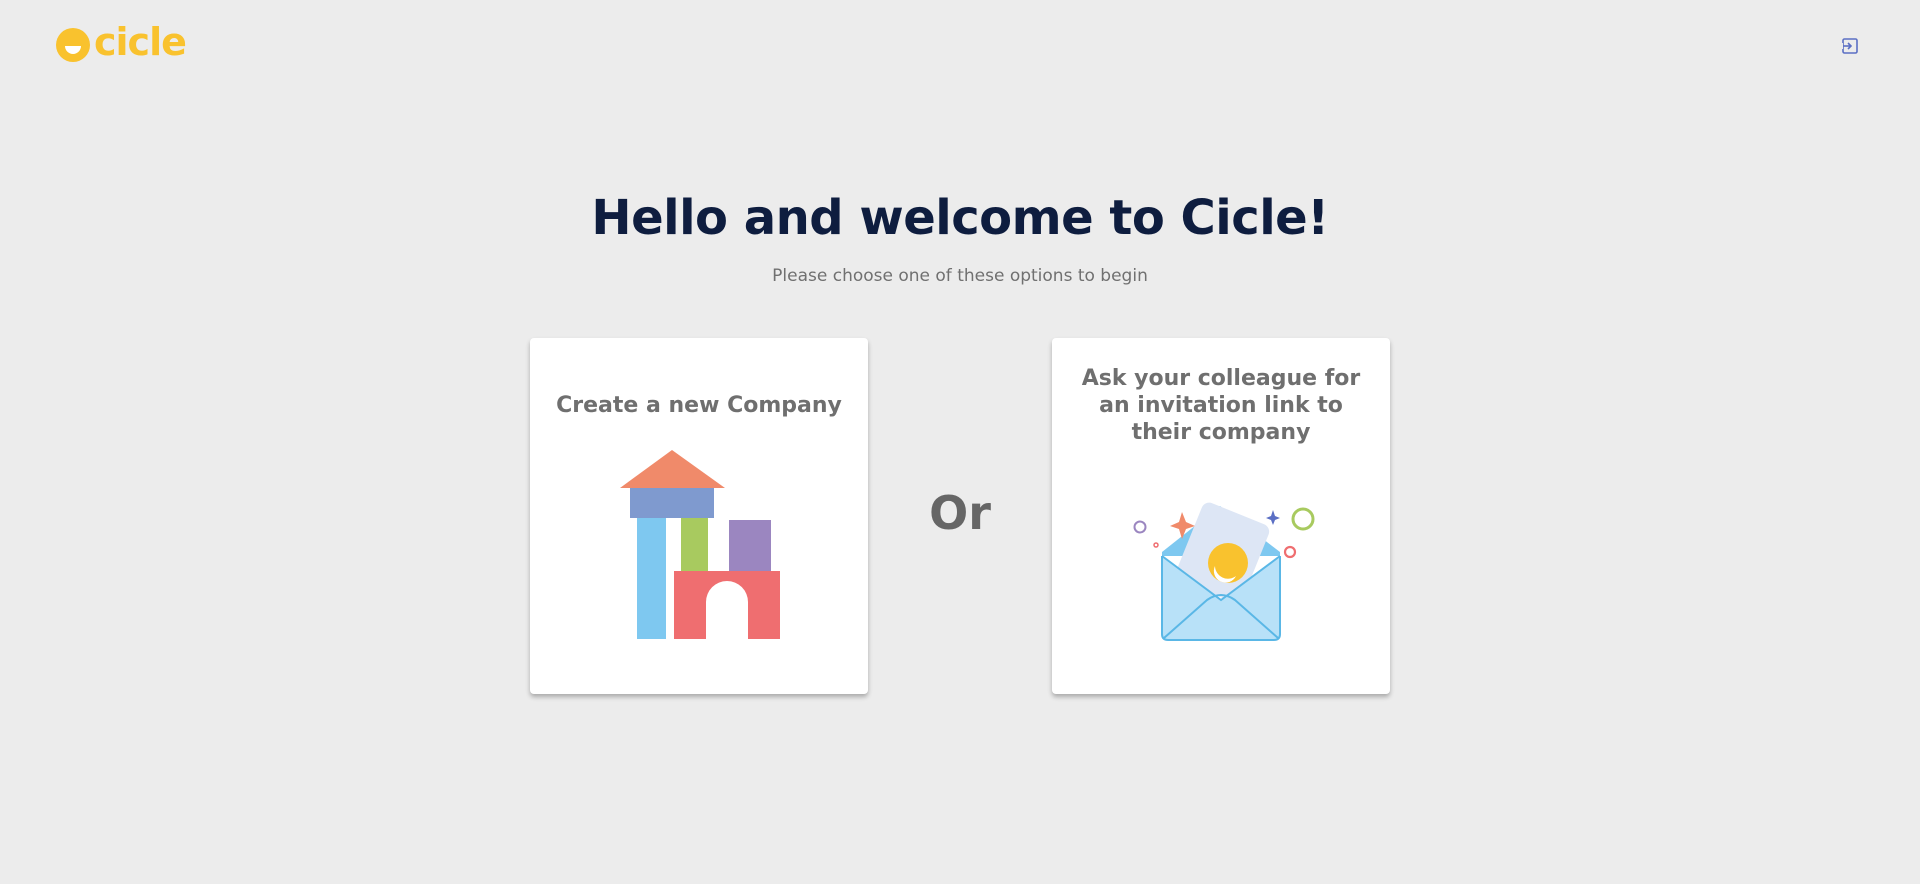 The height and width of the screenshot is (884, 1920). I want to click on logo-mark-icon, so click(73, 45).